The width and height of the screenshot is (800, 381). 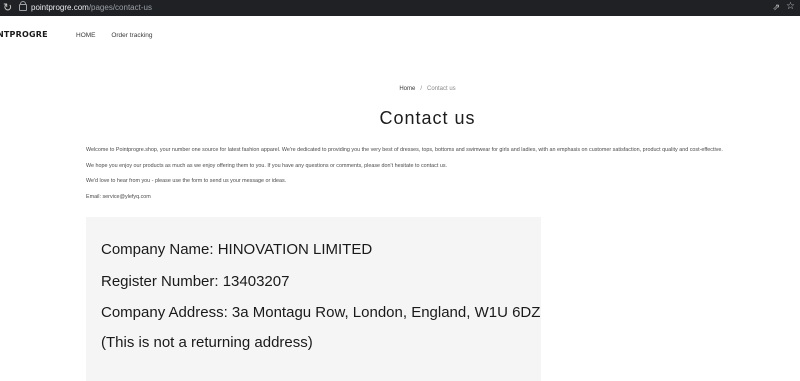 I want to click on company-name: Company Name: HINOVATION LIMITED, so click(x=237, y=249).